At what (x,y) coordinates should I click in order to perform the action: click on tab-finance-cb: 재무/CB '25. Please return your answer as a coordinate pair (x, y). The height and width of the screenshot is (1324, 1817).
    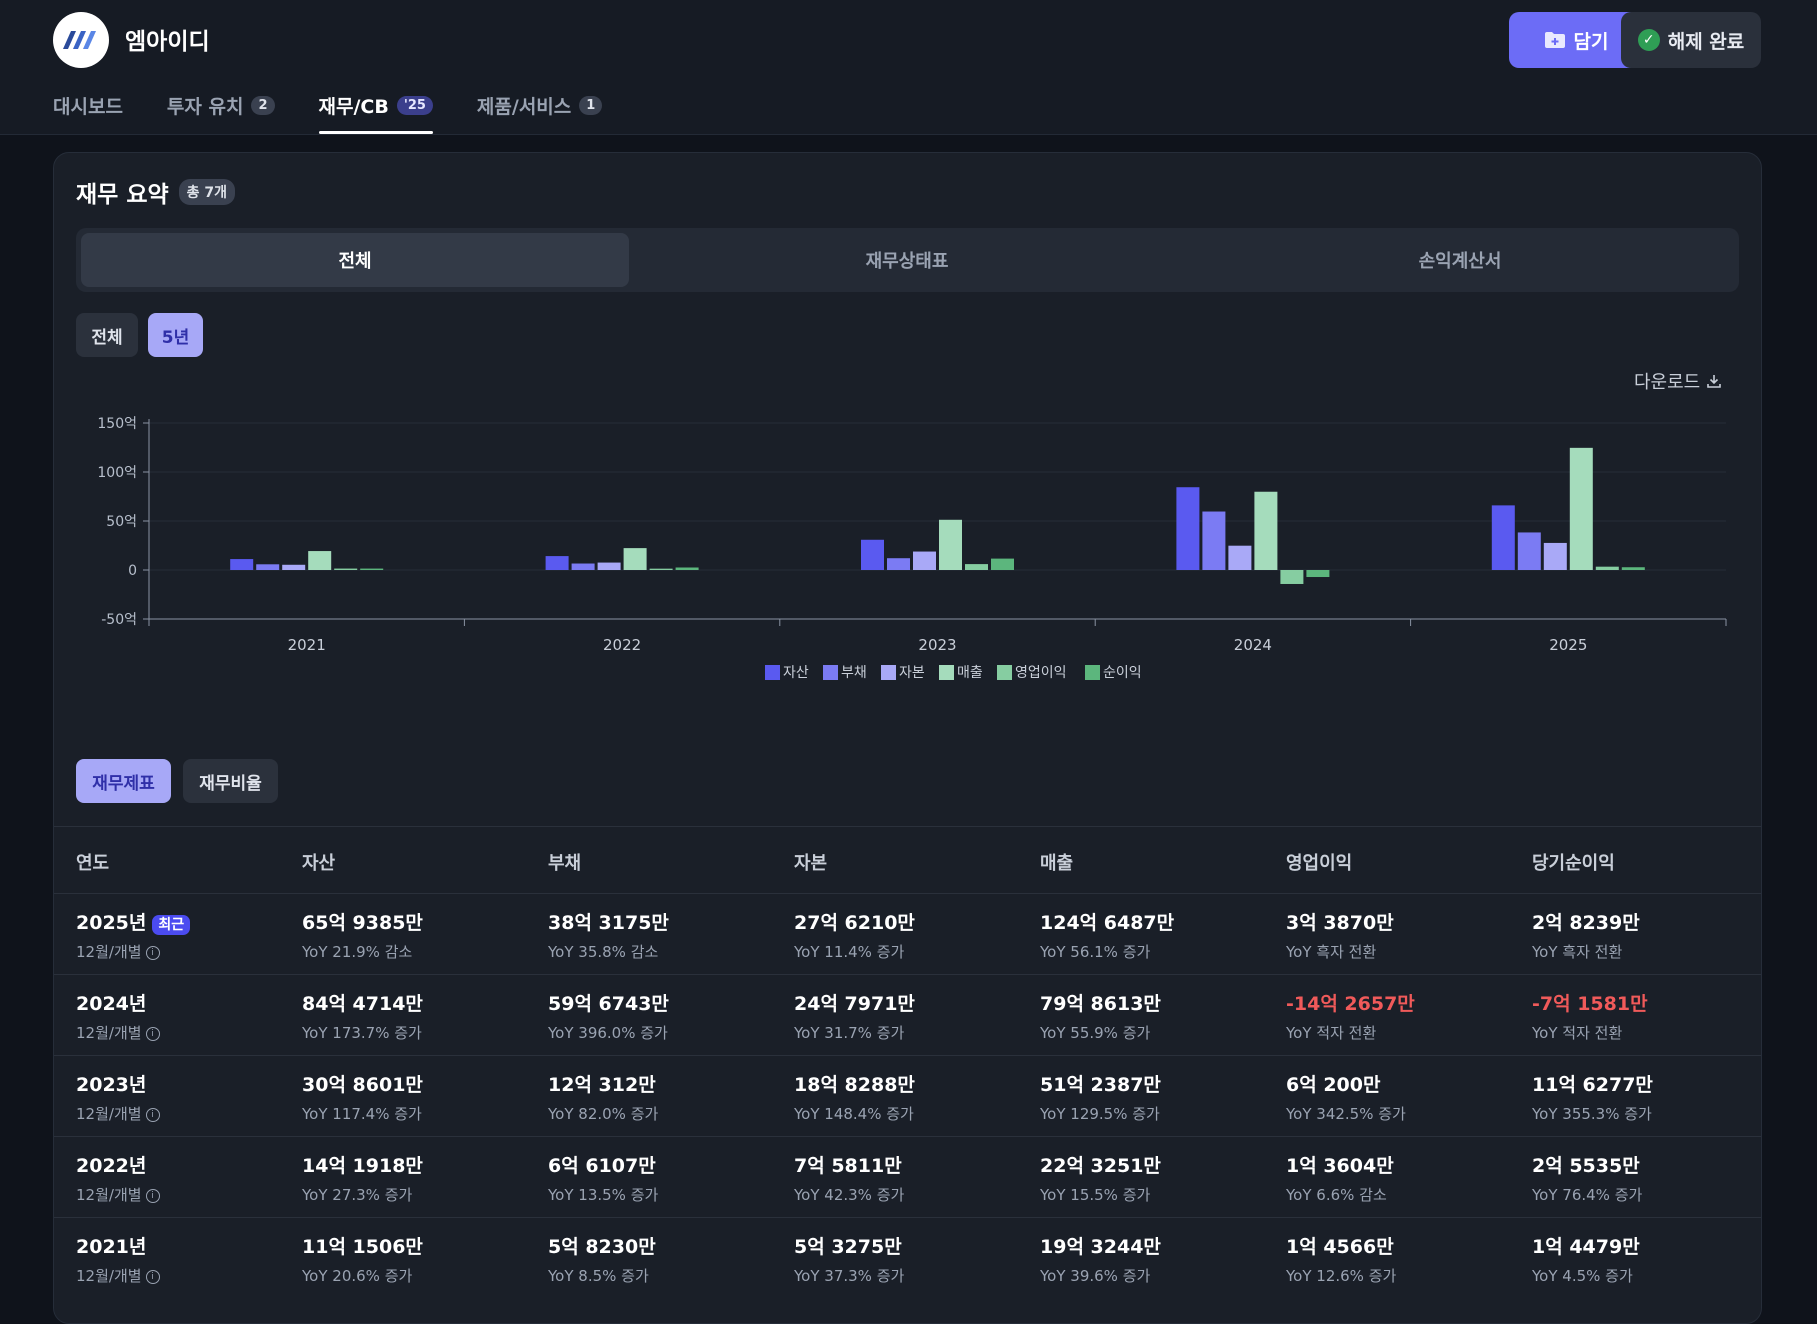
    Looking at the image, I should click on (376, 113).